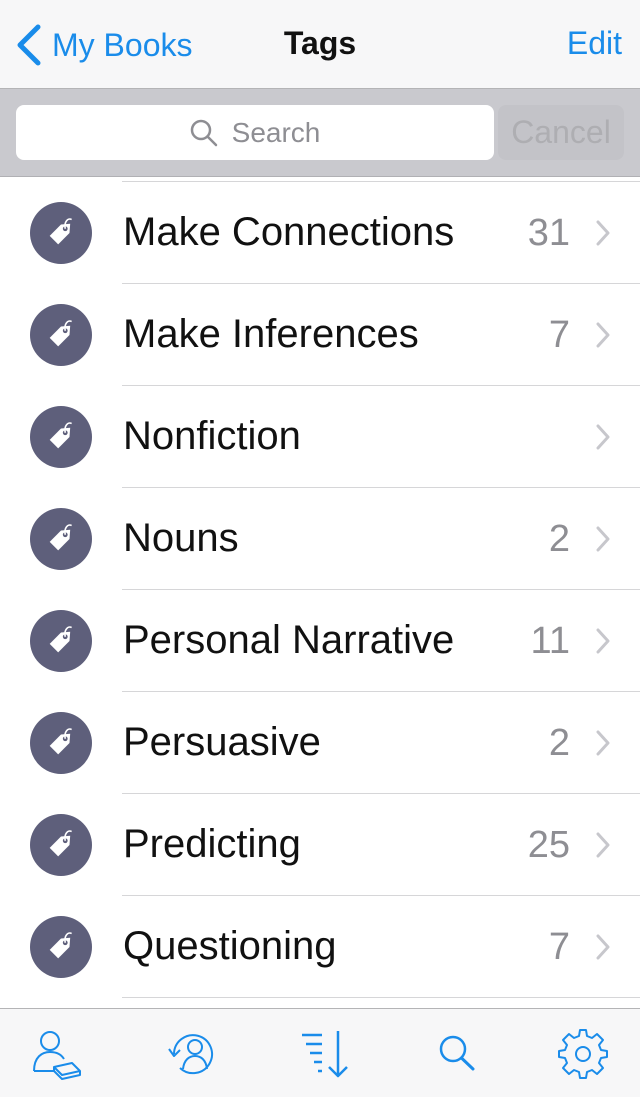 The height and width of the screenshot is (1097, 640). I want to click on tag-name: Nonfiction, so click(212, 436).